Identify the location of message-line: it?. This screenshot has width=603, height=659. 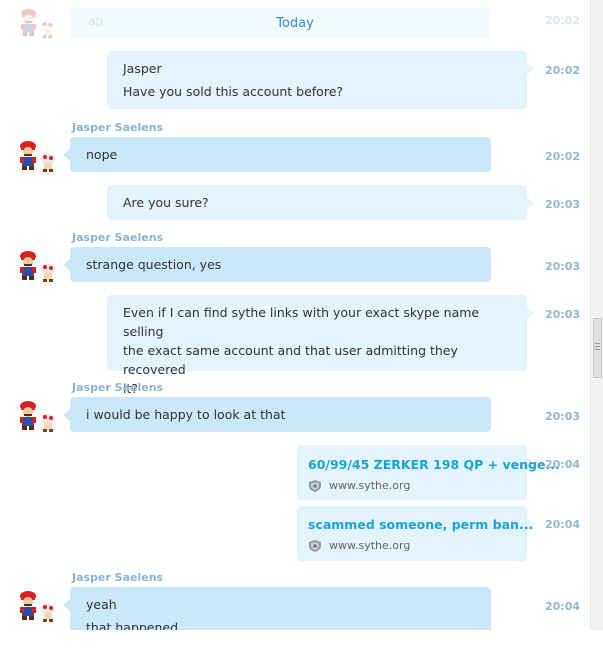
(131, 388).